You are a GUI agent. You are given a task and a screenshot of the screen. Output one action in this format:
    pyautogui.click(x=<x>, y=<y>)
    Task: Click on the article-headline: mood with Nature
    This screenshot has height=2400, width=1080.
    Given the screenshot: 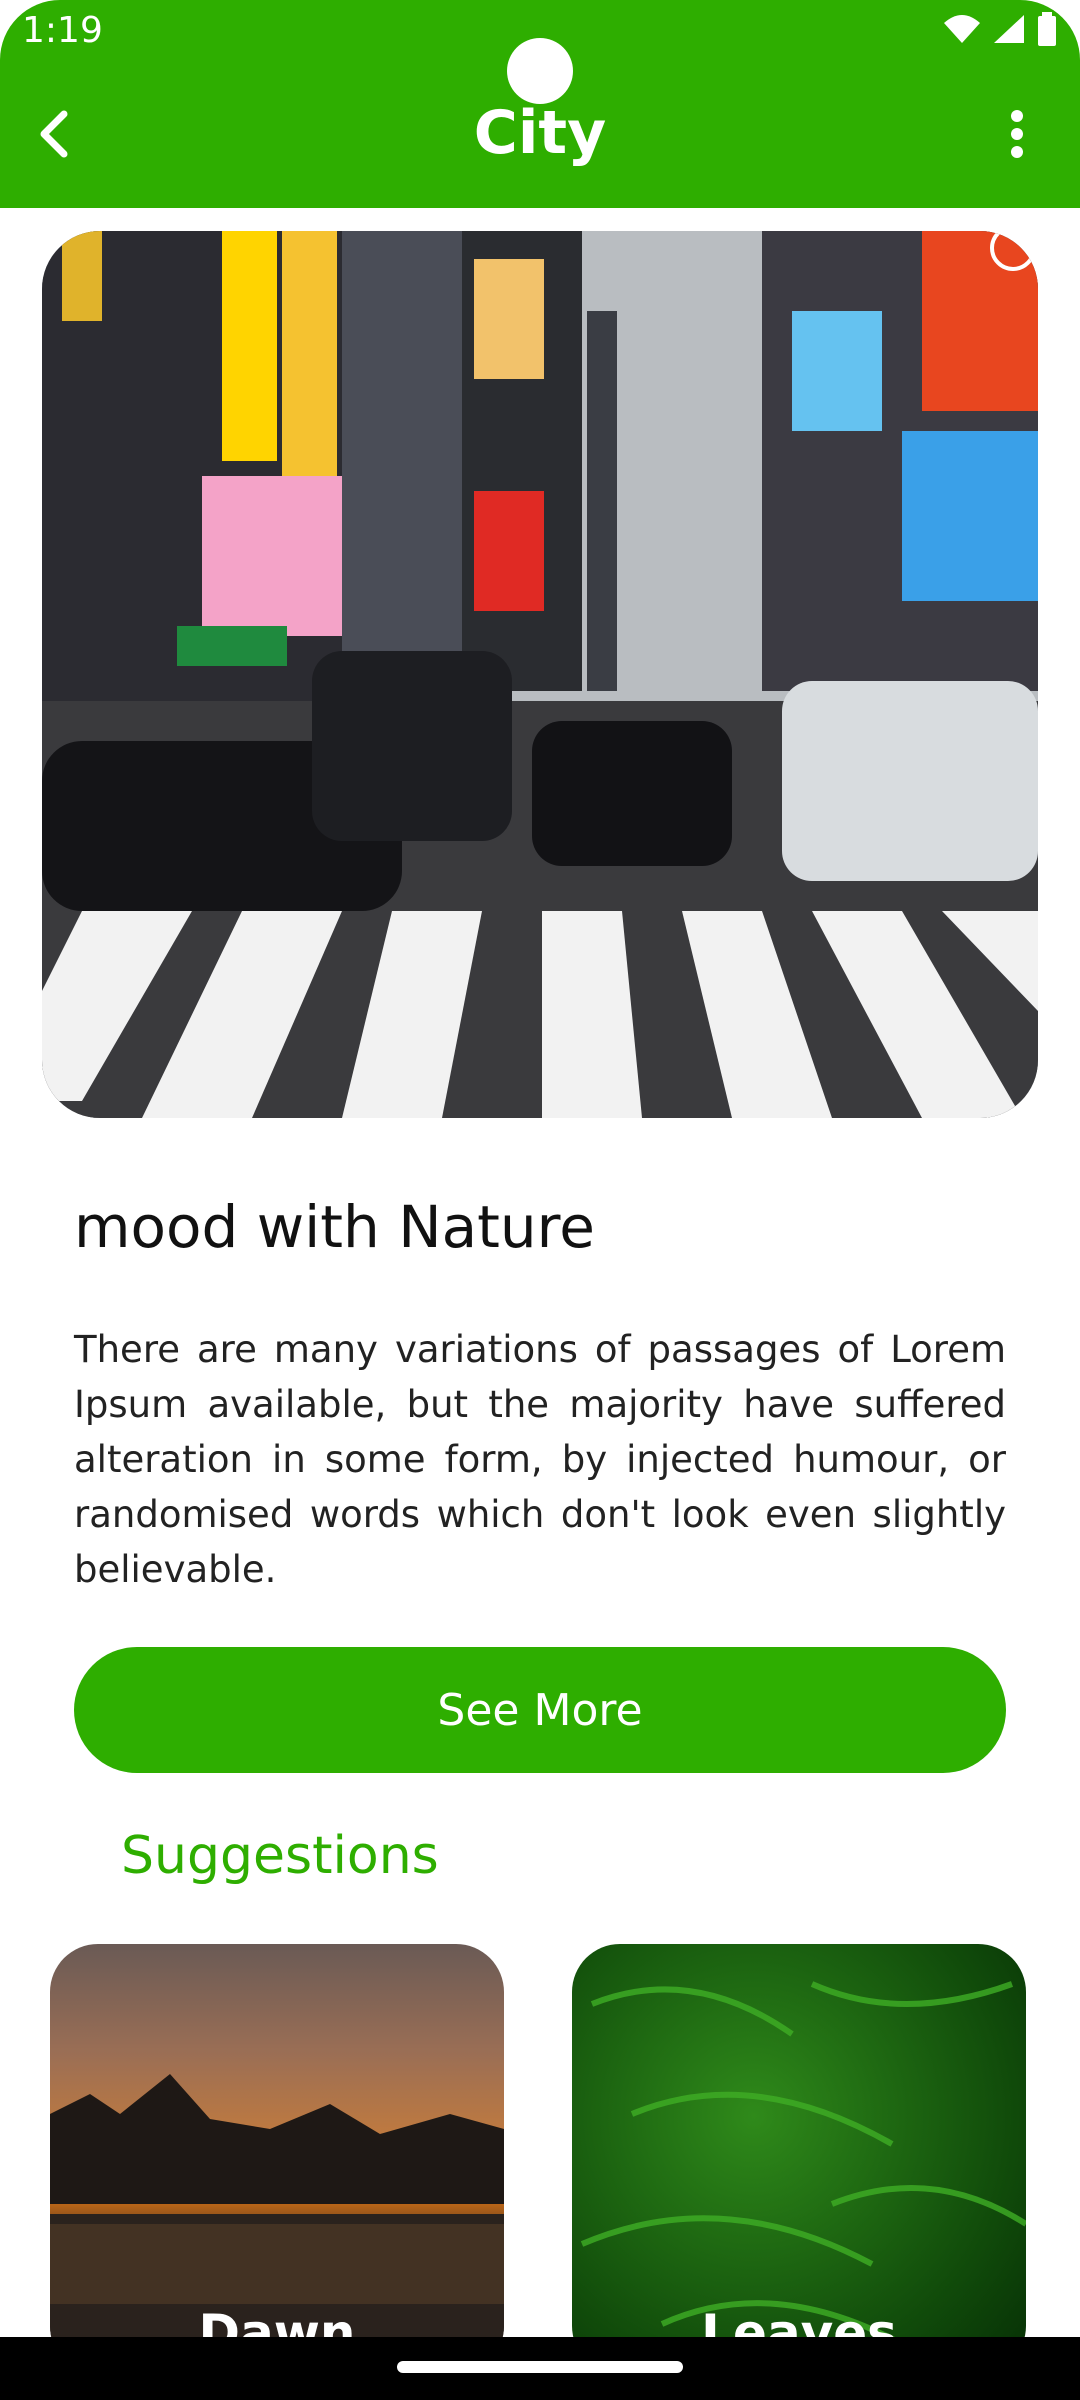 What is the action you would take?
    pyautogui.click(x=334, y=1227)
    